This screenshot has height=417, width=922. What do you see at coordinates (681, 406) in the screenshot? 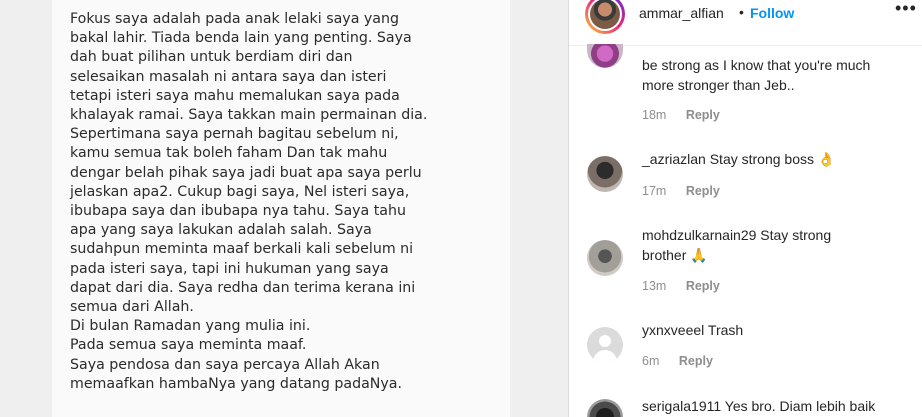
I see `comment-username: serigala1911` at bounding box center [681, 406].